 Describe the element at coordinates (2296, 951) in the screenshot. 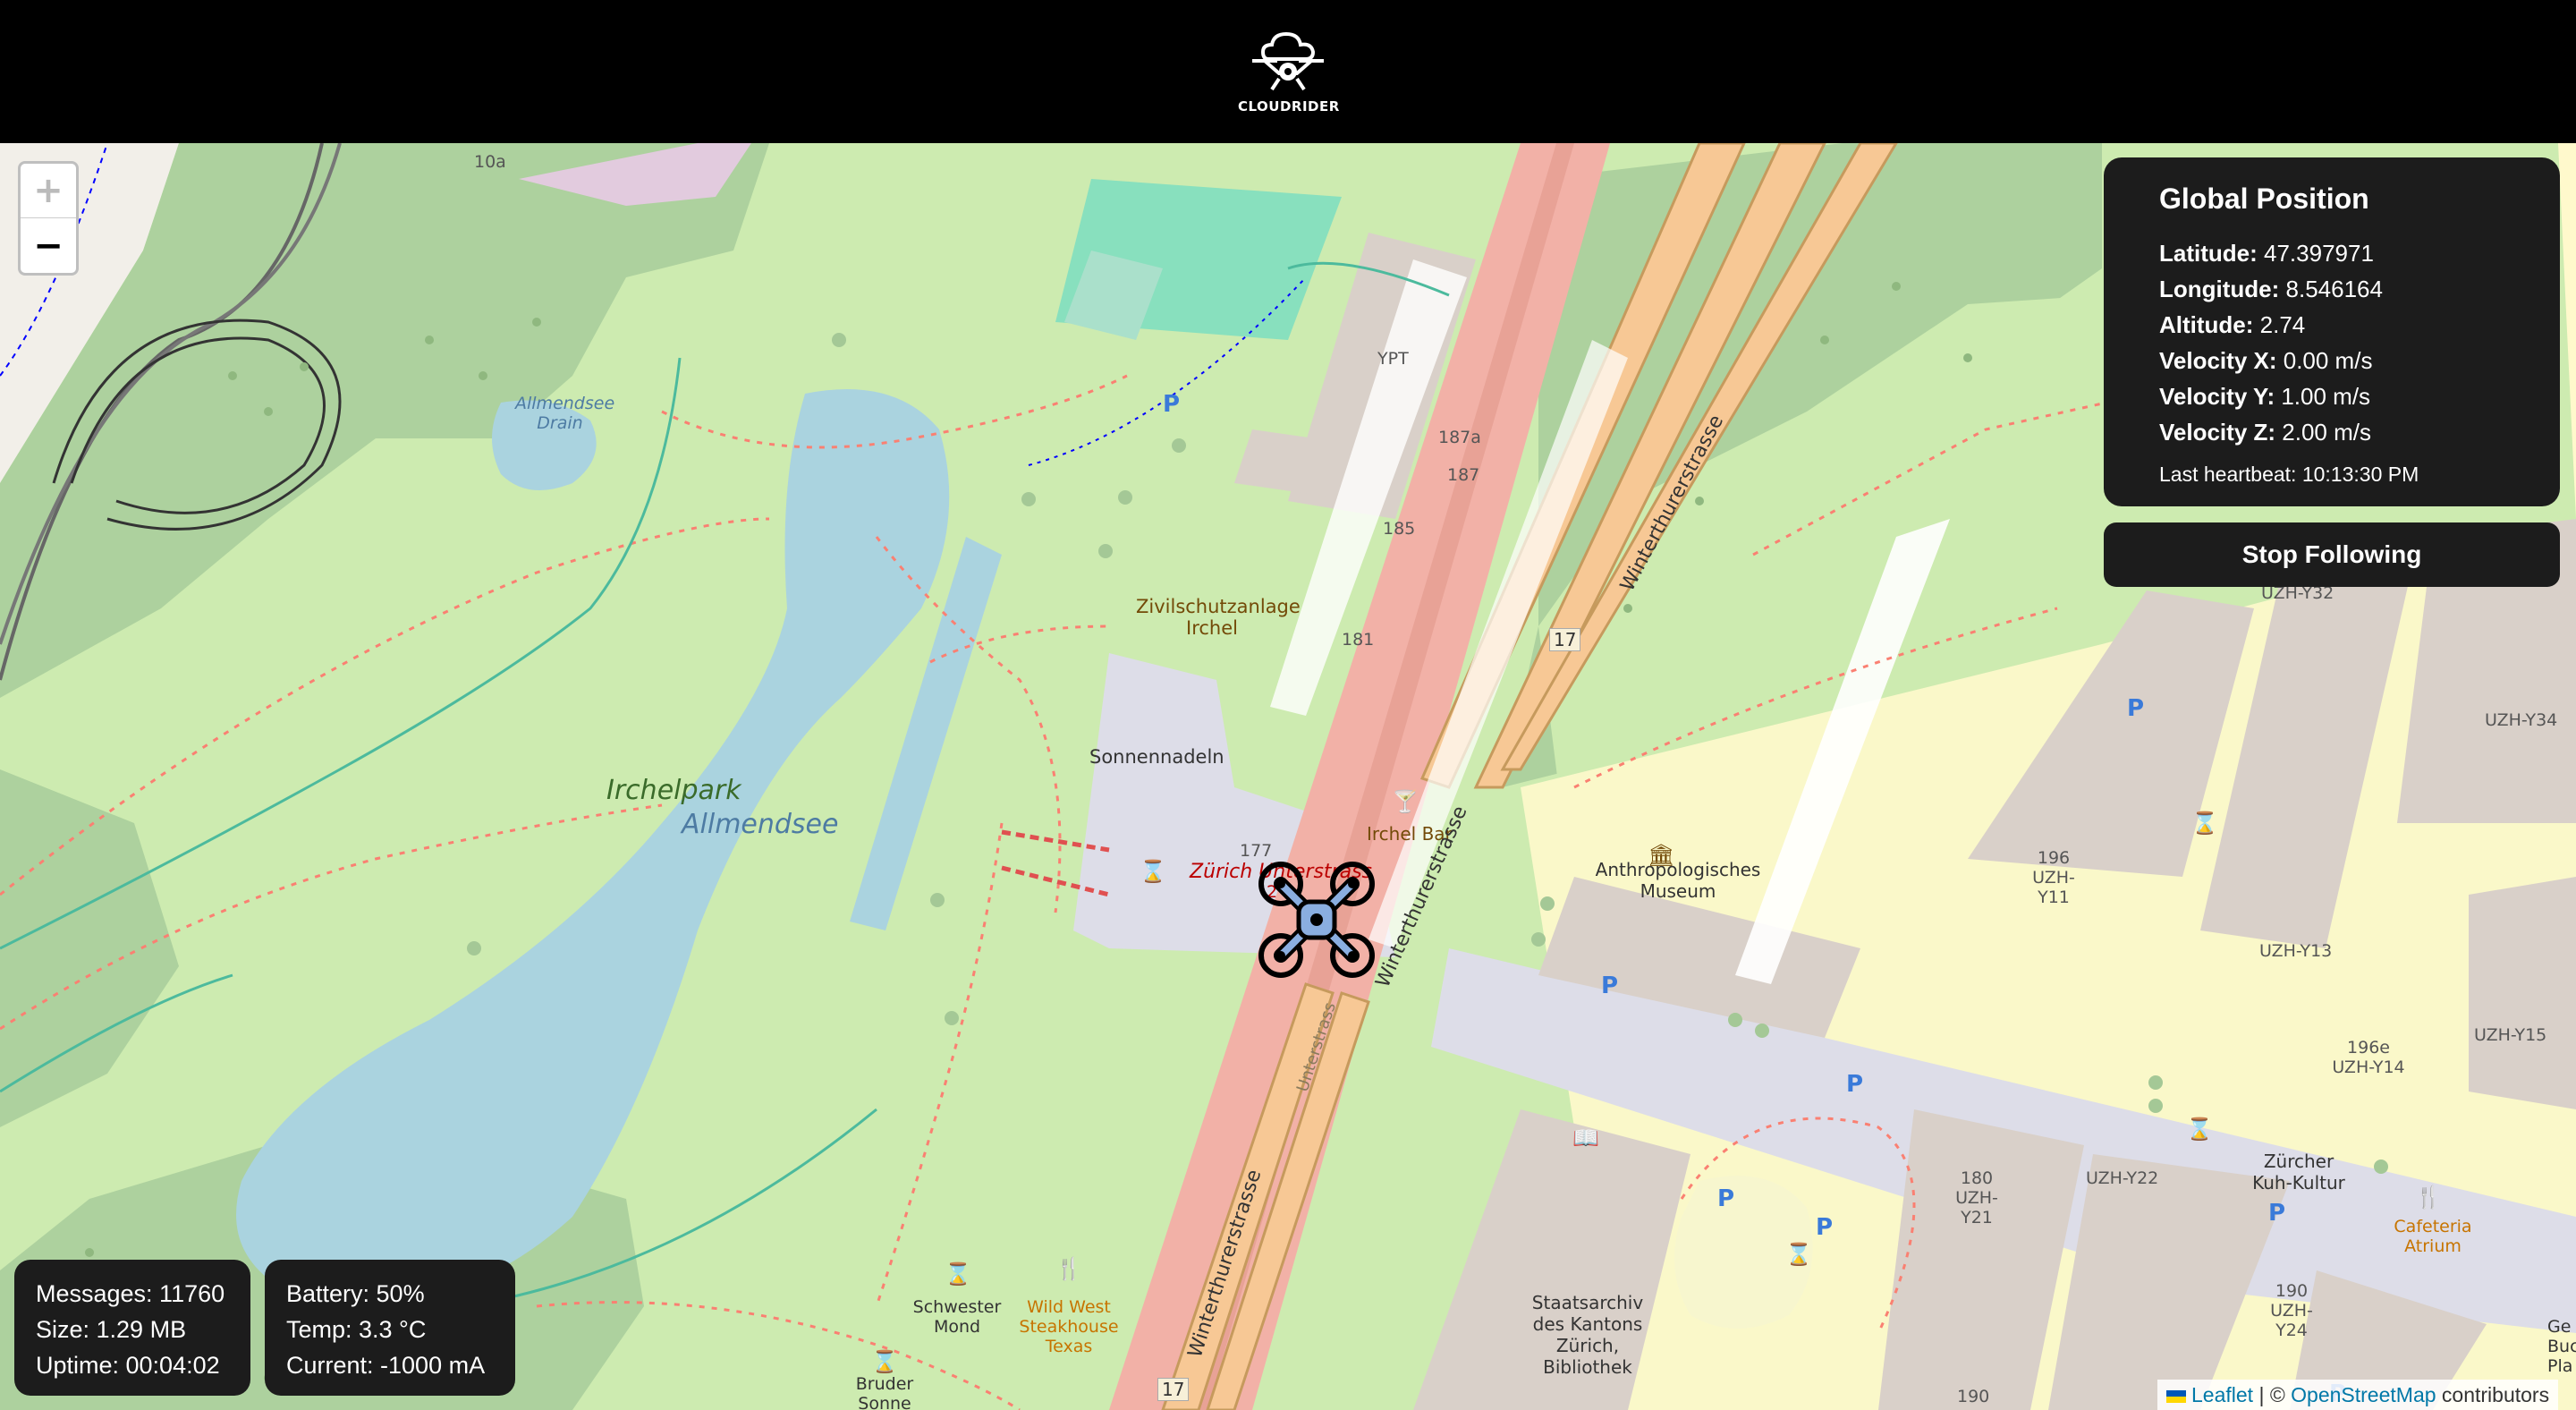

I see `uzh-y13-label: UZH-Y13` at that location.